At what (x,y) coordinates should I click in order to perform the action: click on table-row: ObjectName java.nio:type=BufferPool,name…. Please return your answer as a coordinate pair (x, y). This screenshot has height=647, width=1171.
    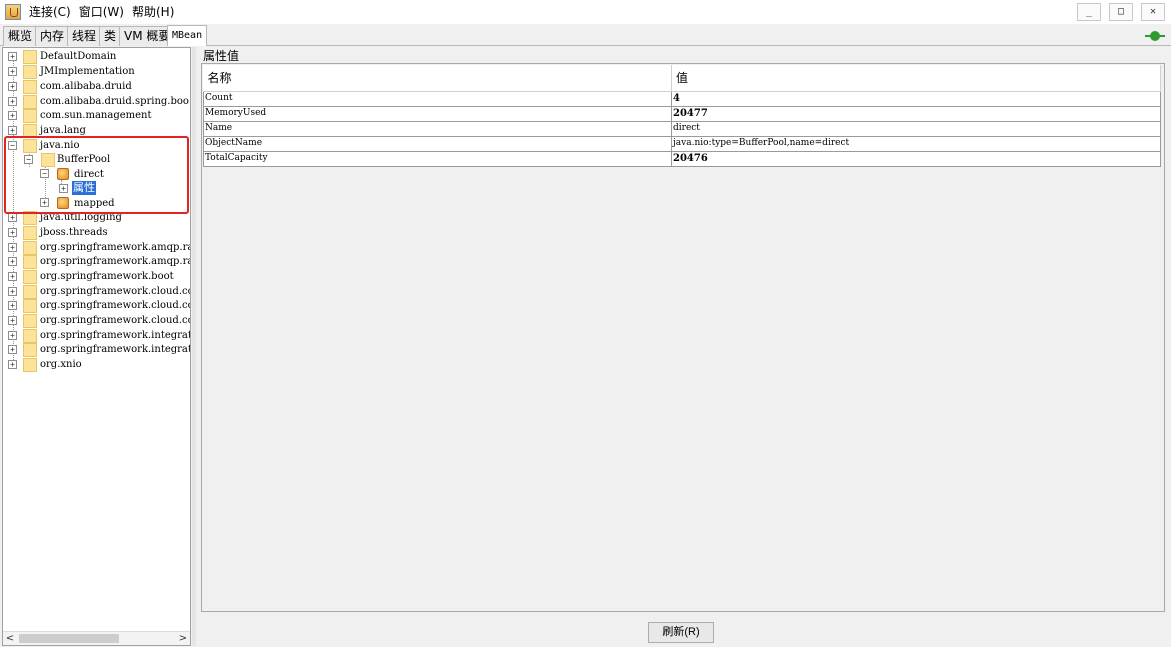
    Looking at the image, I should click on (682, 143).